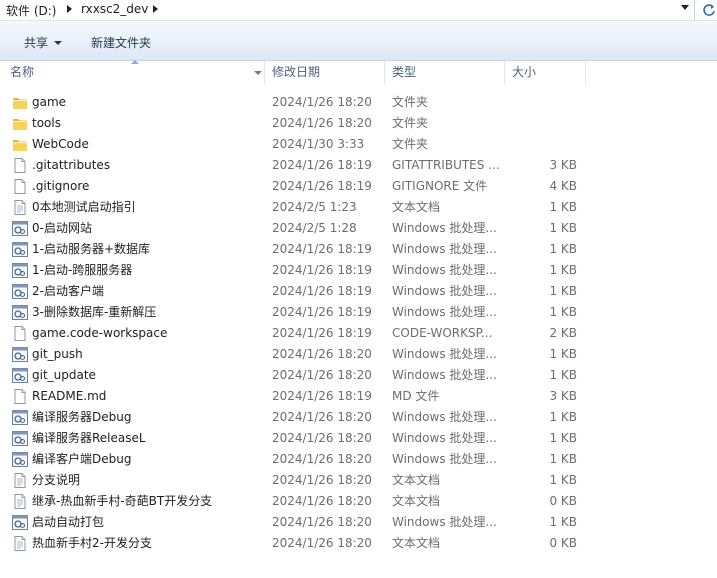 This screenshot has width=717, height=578. I want to click on file-row: 继承-热血新手村-奇葩BT开发分支 2024/1/26 18:20 文本文档 0 KB, so click(358, 501).